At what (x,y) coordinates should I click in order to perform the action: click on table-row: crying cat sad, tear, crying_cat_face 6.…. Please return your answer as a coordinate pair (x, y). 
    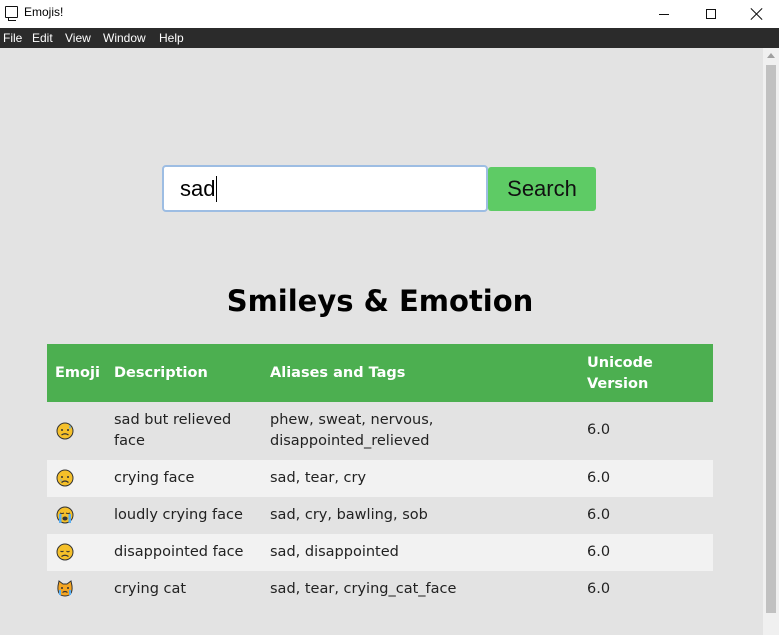
    Looking at the image, I should click on (380, 589).